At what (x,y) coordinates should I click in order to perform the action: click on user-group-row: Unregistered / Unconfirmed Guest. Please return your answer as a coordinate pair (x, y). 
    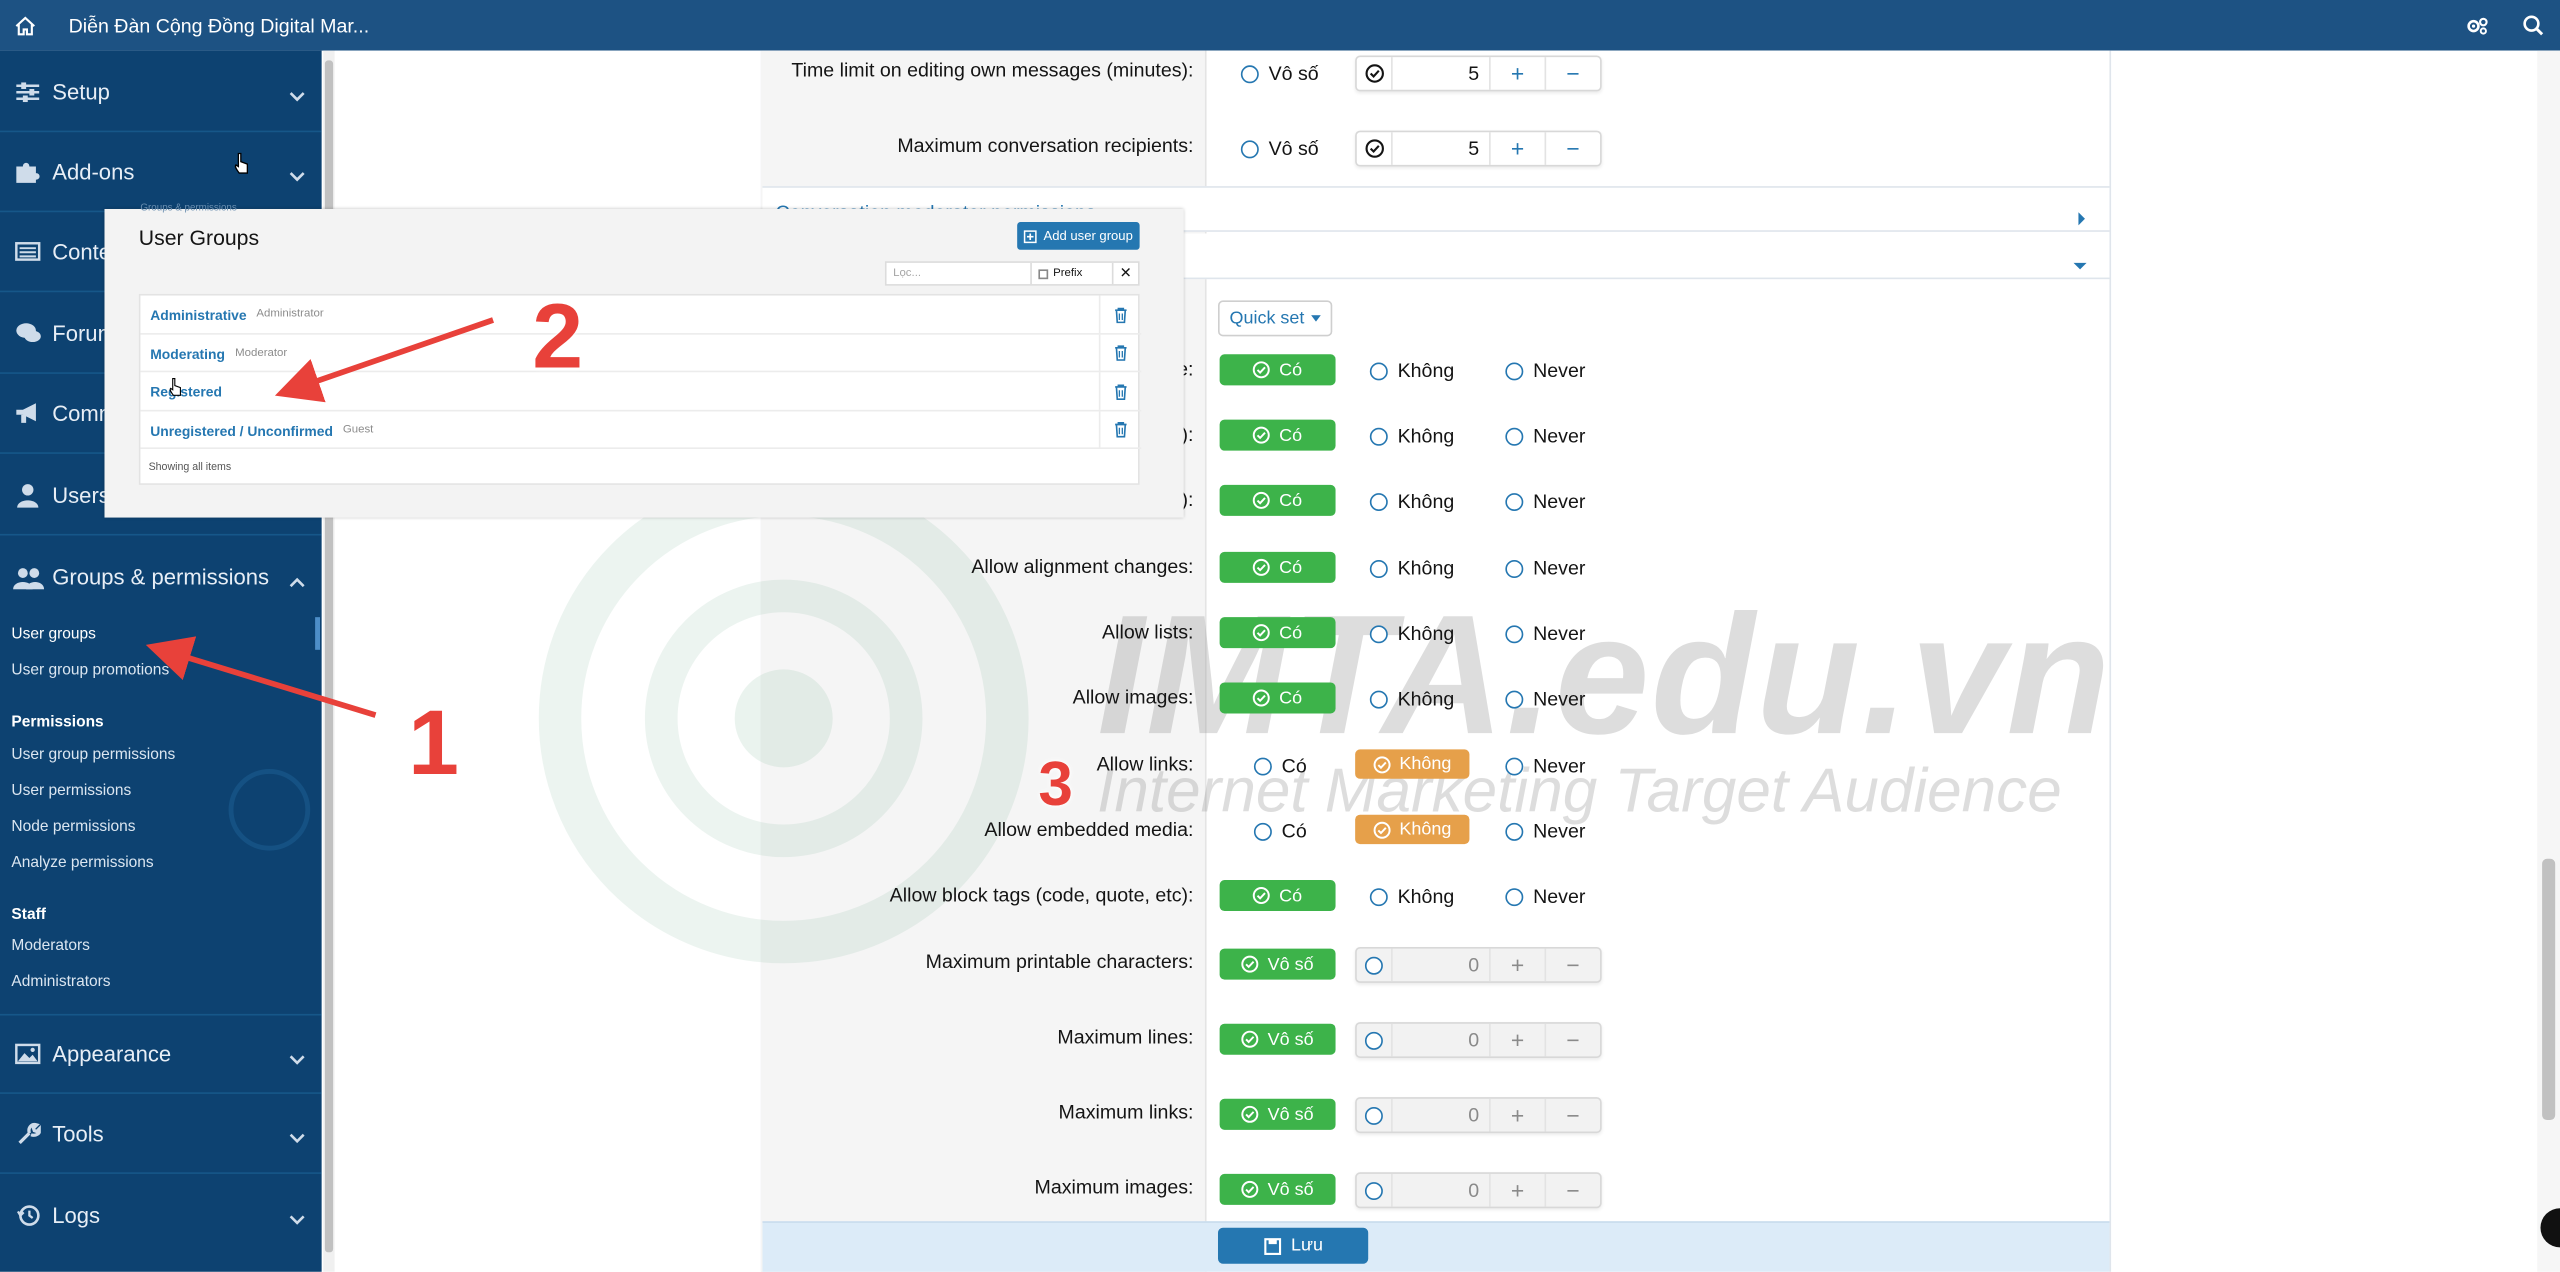
    Looking at the image, I should click on (641, 429).